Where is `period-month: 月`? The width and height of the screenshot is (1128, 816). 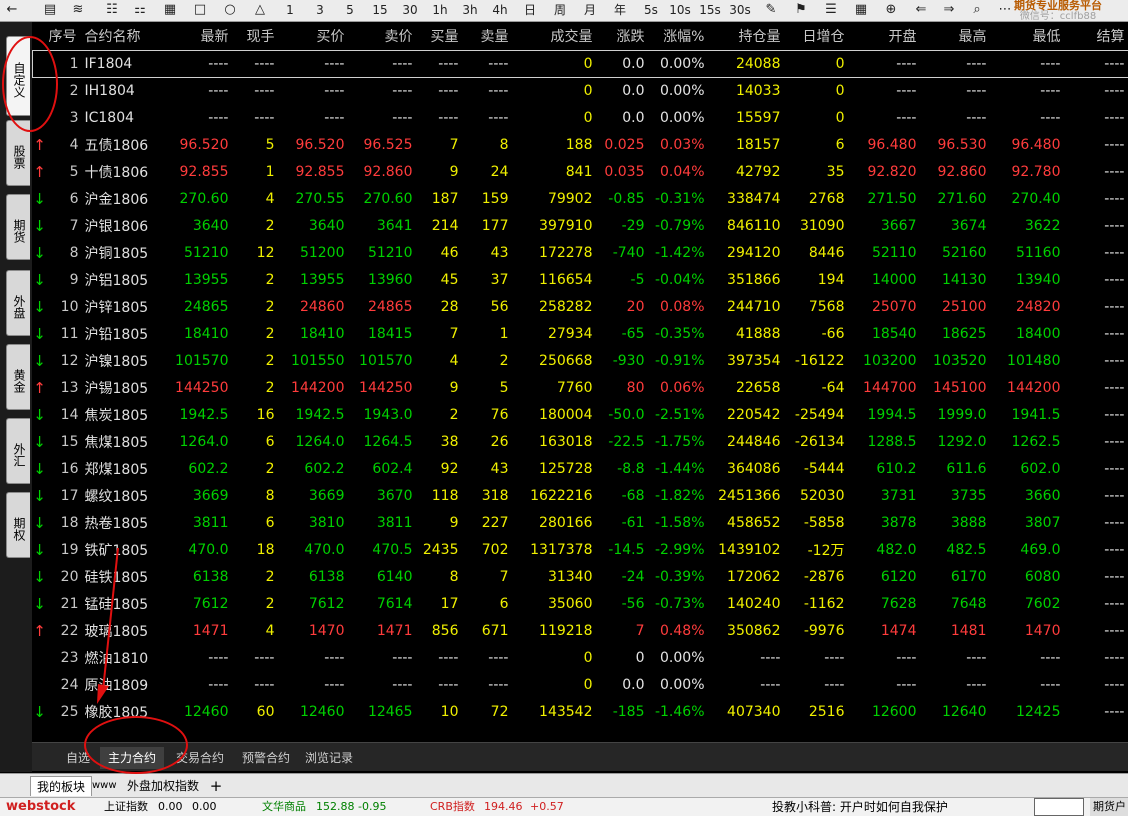 period-month: 月 is located at coordinates (590, 10).